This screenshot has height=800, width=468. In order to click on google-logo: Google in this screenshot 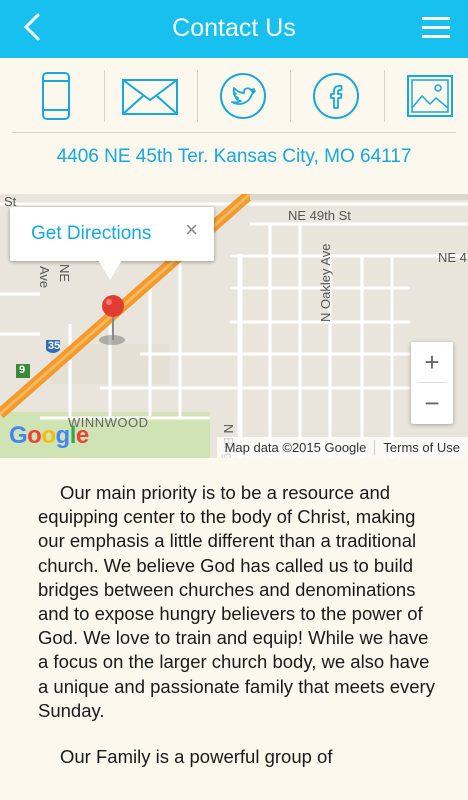, I will do `click(49, 435)`.